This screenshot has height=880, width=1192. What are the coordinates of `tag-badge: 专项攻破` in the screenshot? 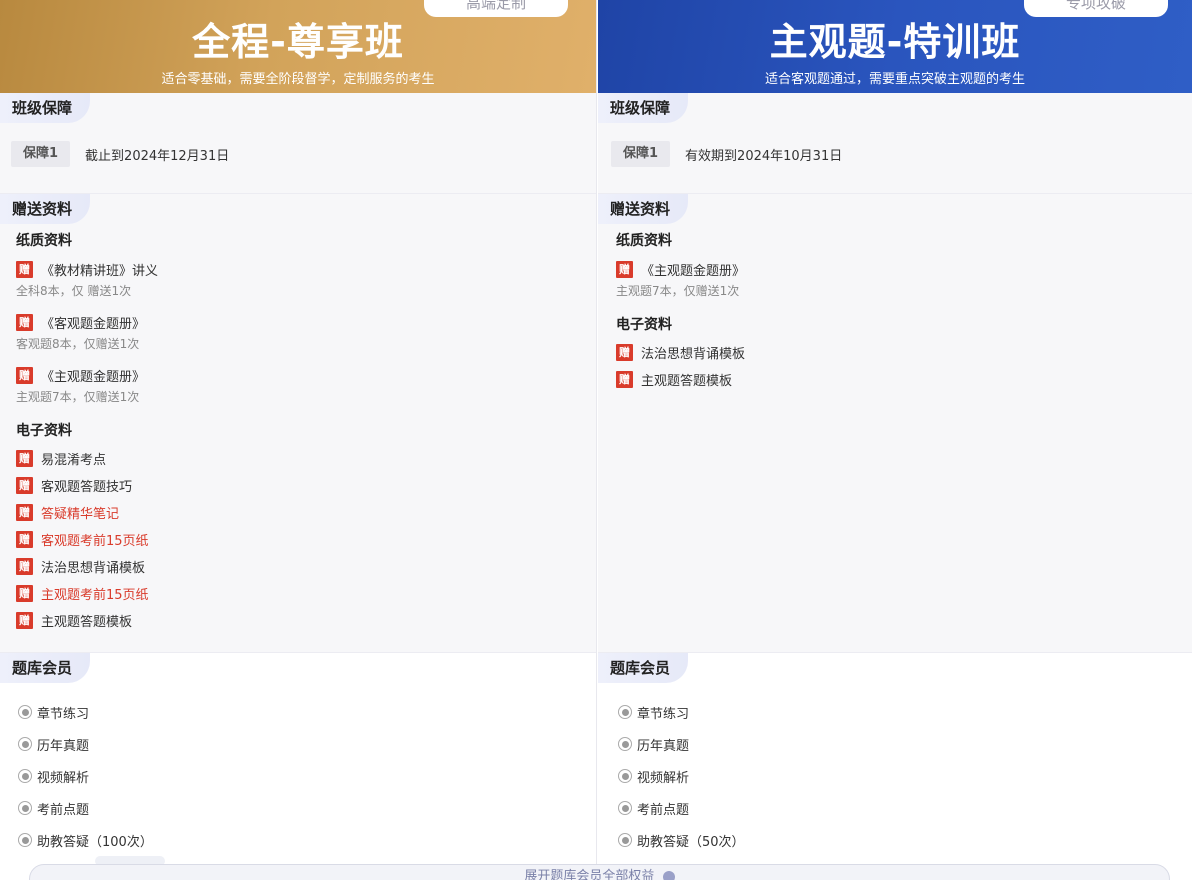 It's located at (1096, 8).